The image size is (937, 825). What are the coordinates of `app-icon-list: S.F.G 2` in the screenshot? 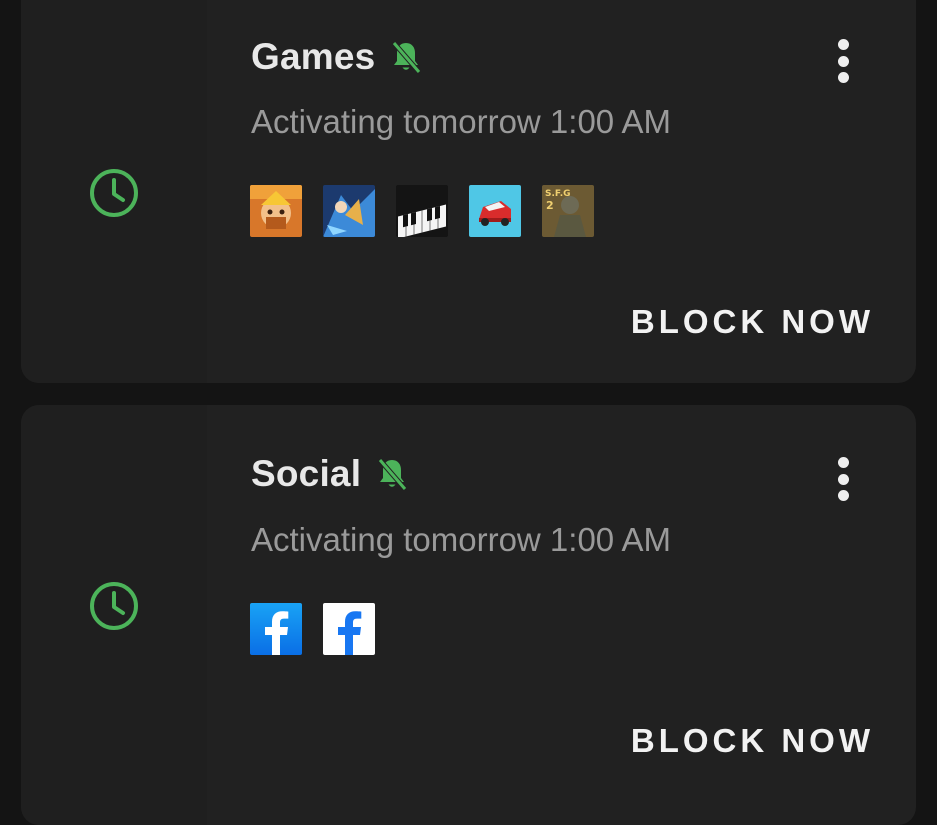 It's located at (422, 211).